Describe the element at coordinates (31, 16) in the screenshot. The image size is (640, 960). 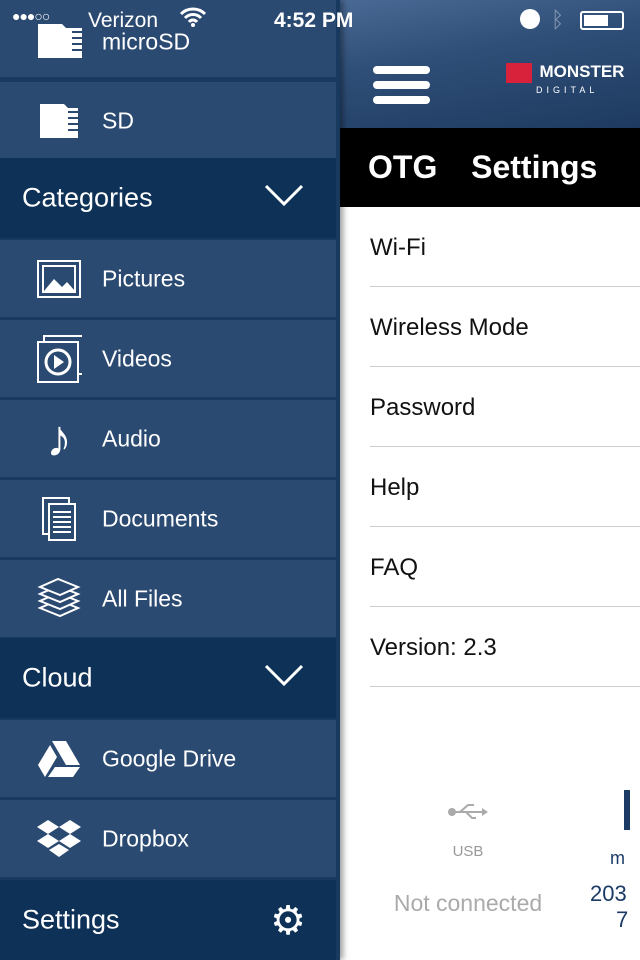
I see `signal-icon: ●●●○○` at that location.